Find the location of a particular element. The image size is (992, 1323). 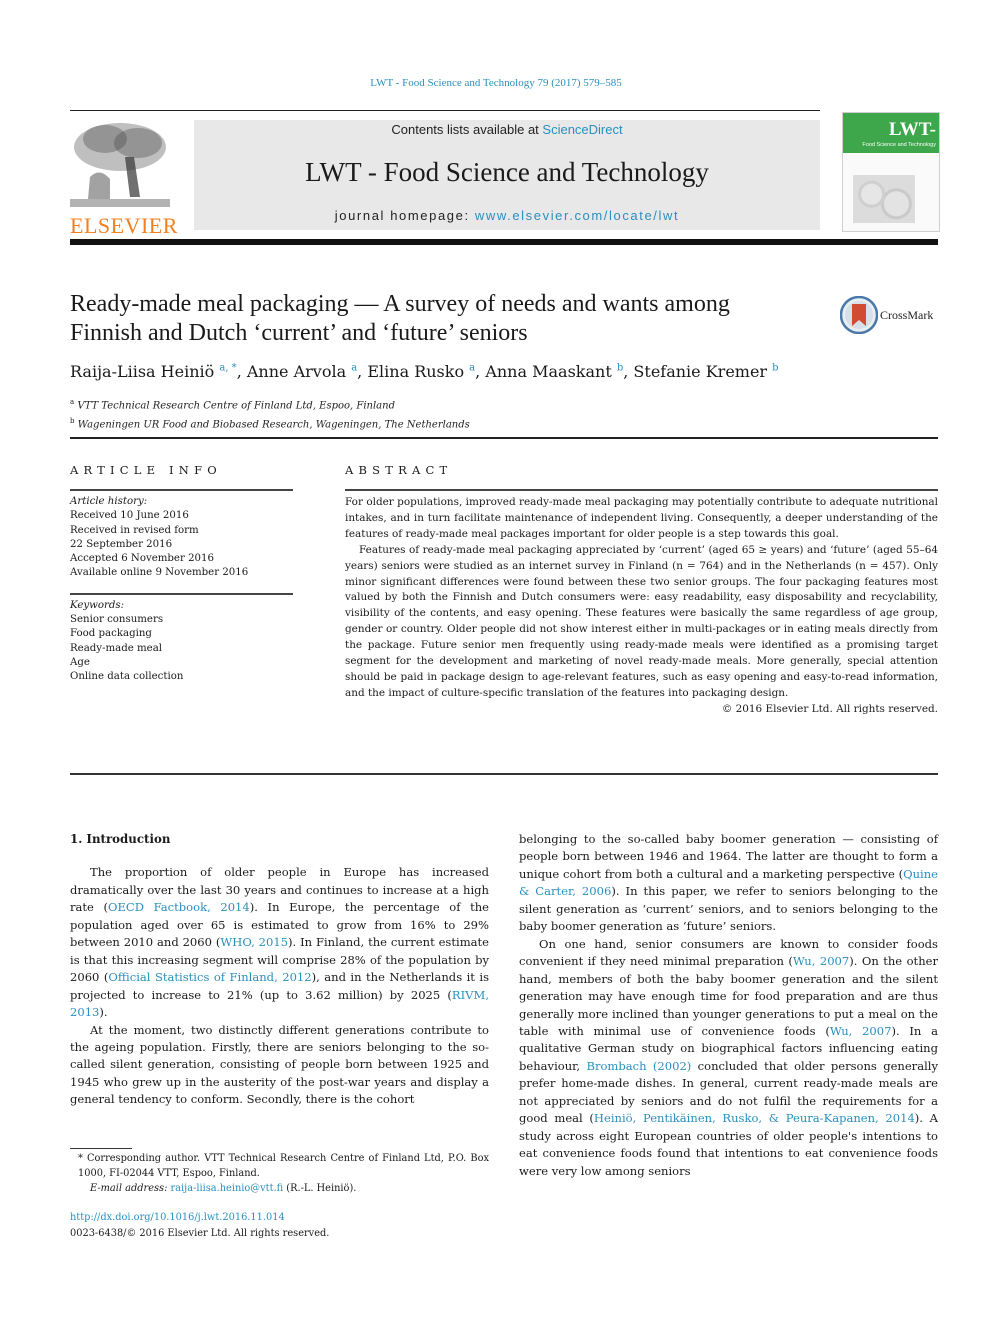

abstract-divider is located at coordinates (504, 774).